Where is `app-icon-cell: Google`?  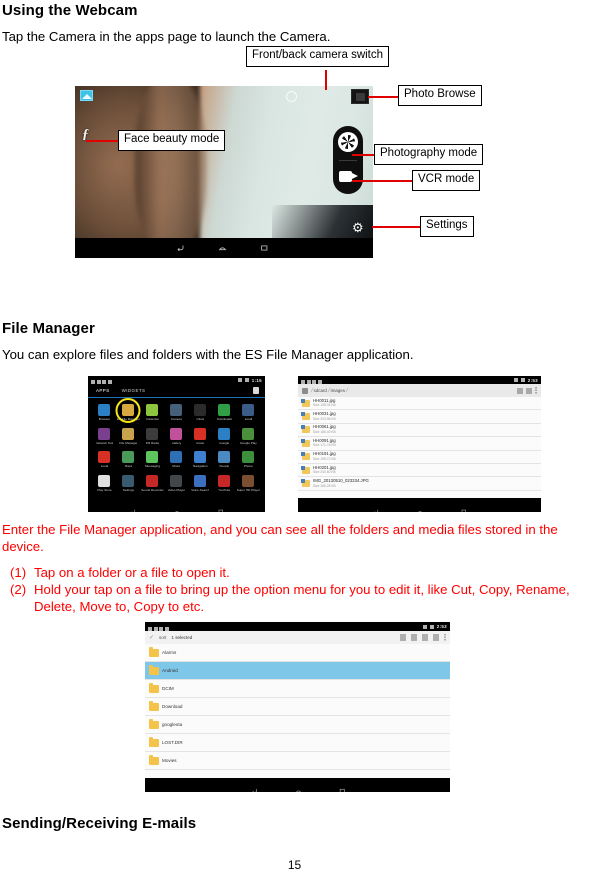
app-icon-cell: Google is located at coordinates (224, 436).